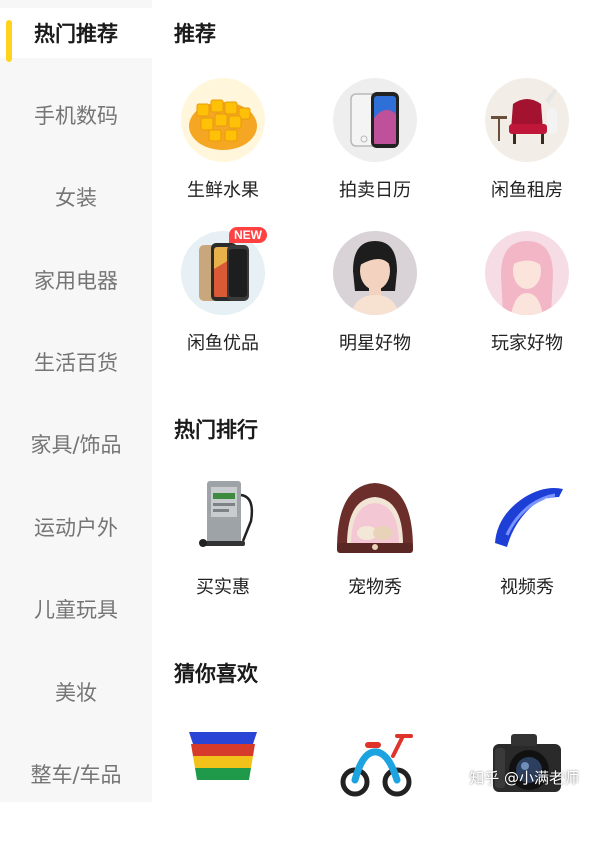 The height and width of the screenshot is (862, 589). Describe the element at coordinates (223, 120) in the screenshot. I see `mango-image` at that location.